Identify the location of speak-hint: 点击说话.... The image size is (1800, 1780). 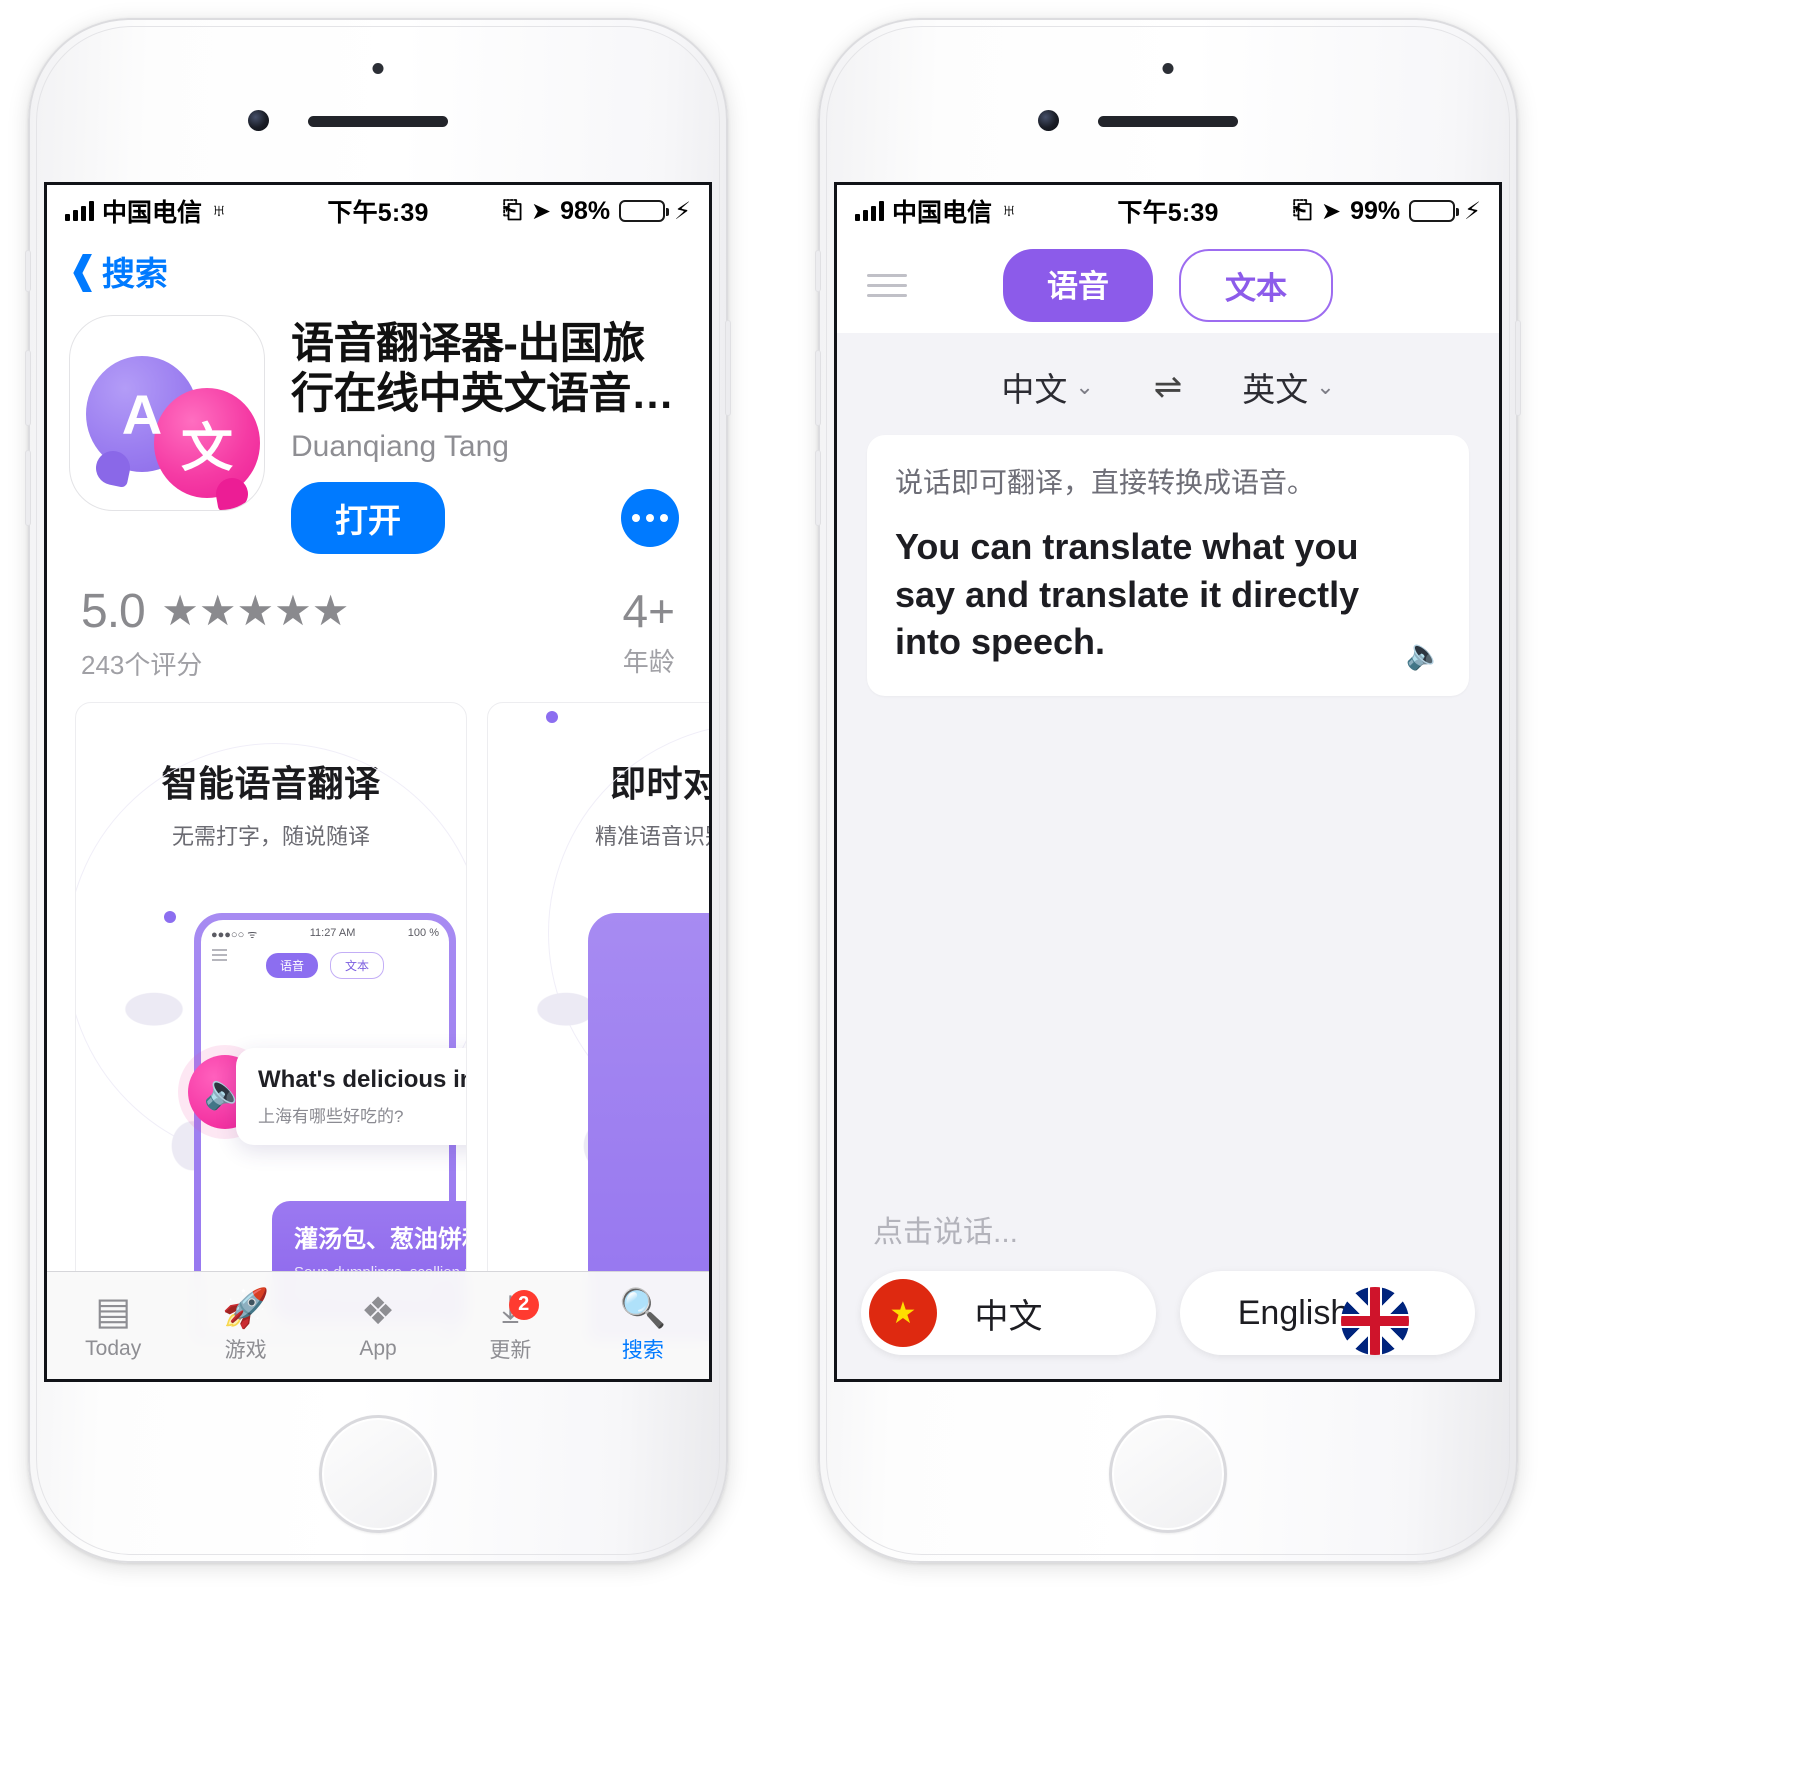
(946, 1232).